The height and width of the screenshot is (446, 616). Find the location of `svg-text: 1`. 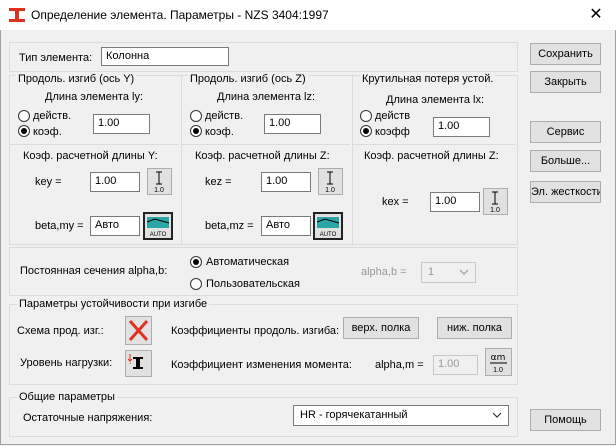

svg-text: 1 is located at coordinates (130, 362).